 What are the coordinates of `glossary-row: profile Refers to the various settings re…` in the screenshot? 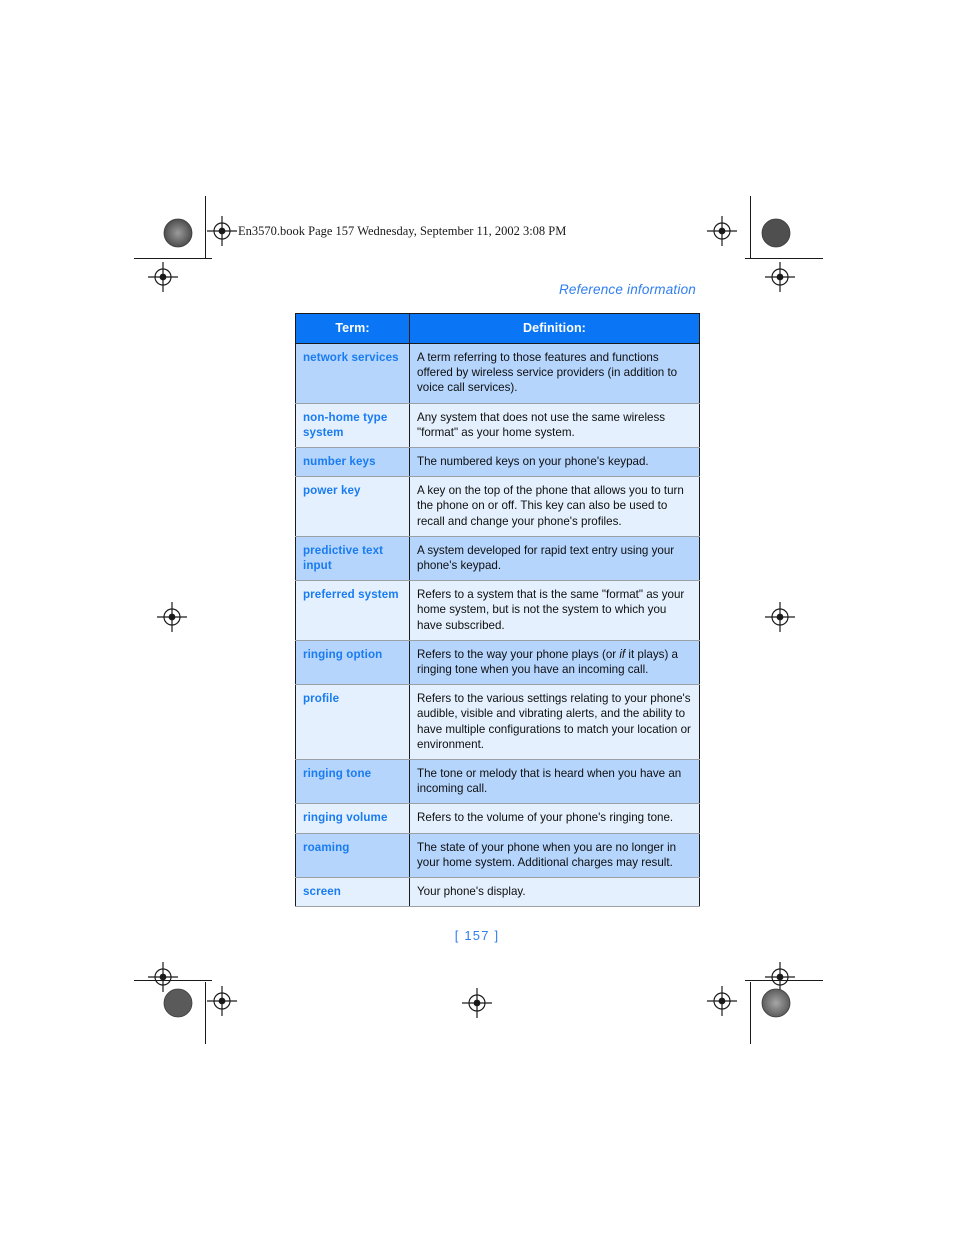 It's located at (497, 722).